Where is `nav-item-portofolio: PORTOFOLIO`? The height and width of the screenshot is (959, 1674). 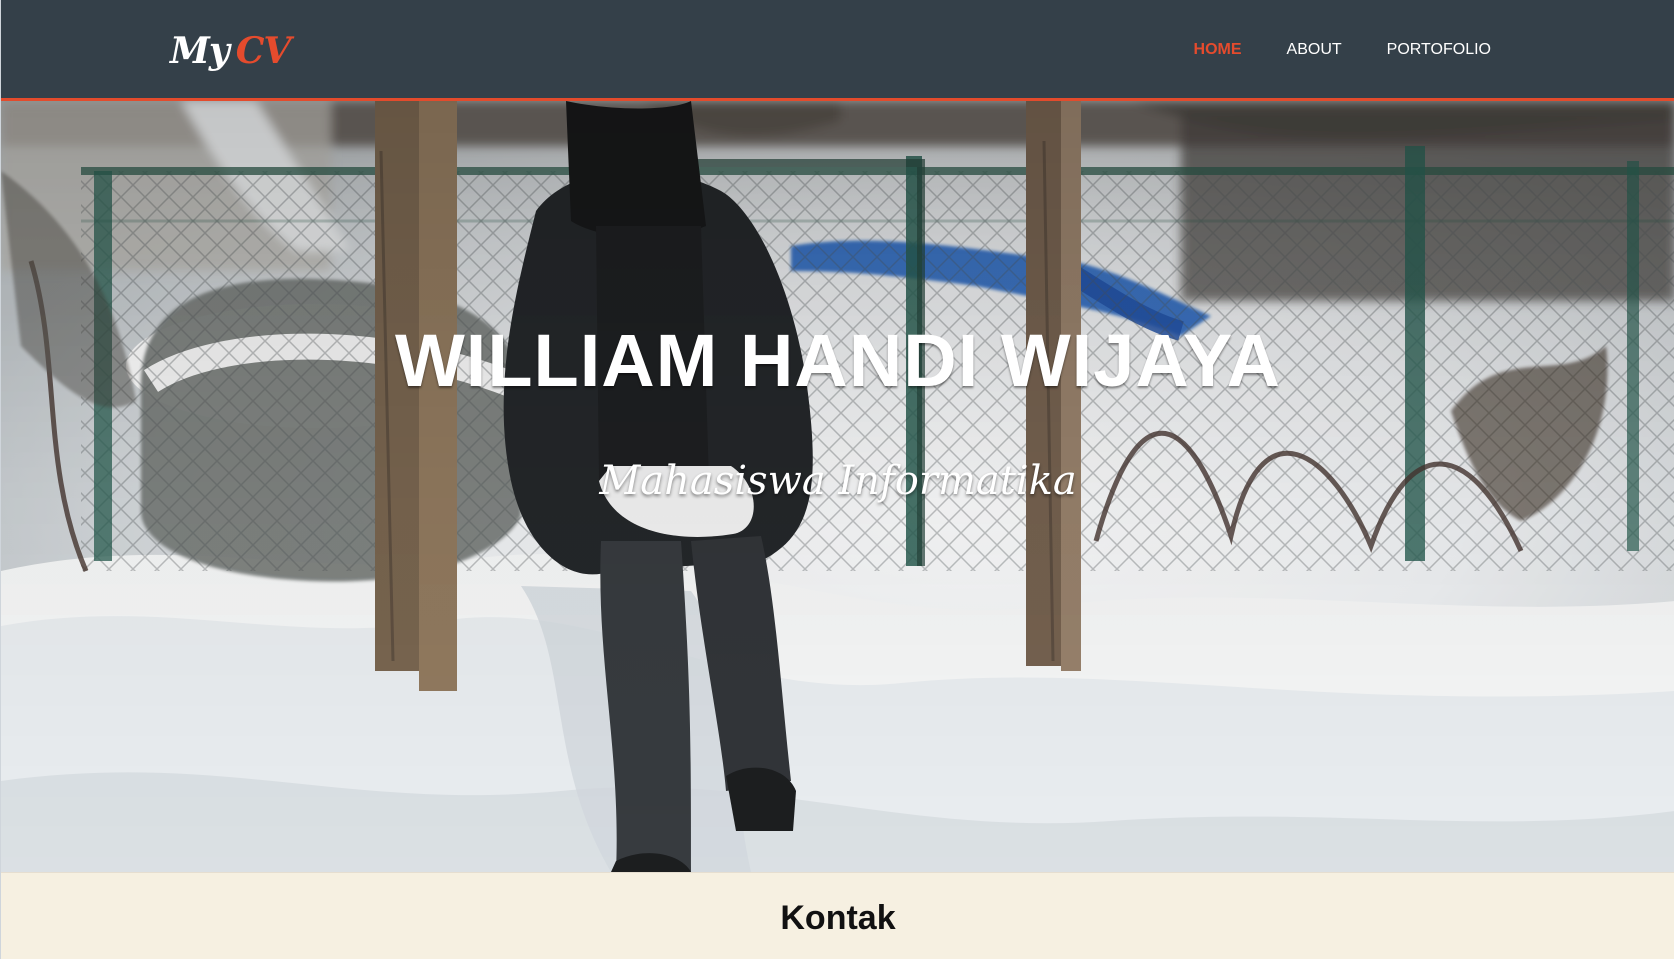 nav-item-portofolio: PORTOFOLIO is located at coordinates (1439, 50).